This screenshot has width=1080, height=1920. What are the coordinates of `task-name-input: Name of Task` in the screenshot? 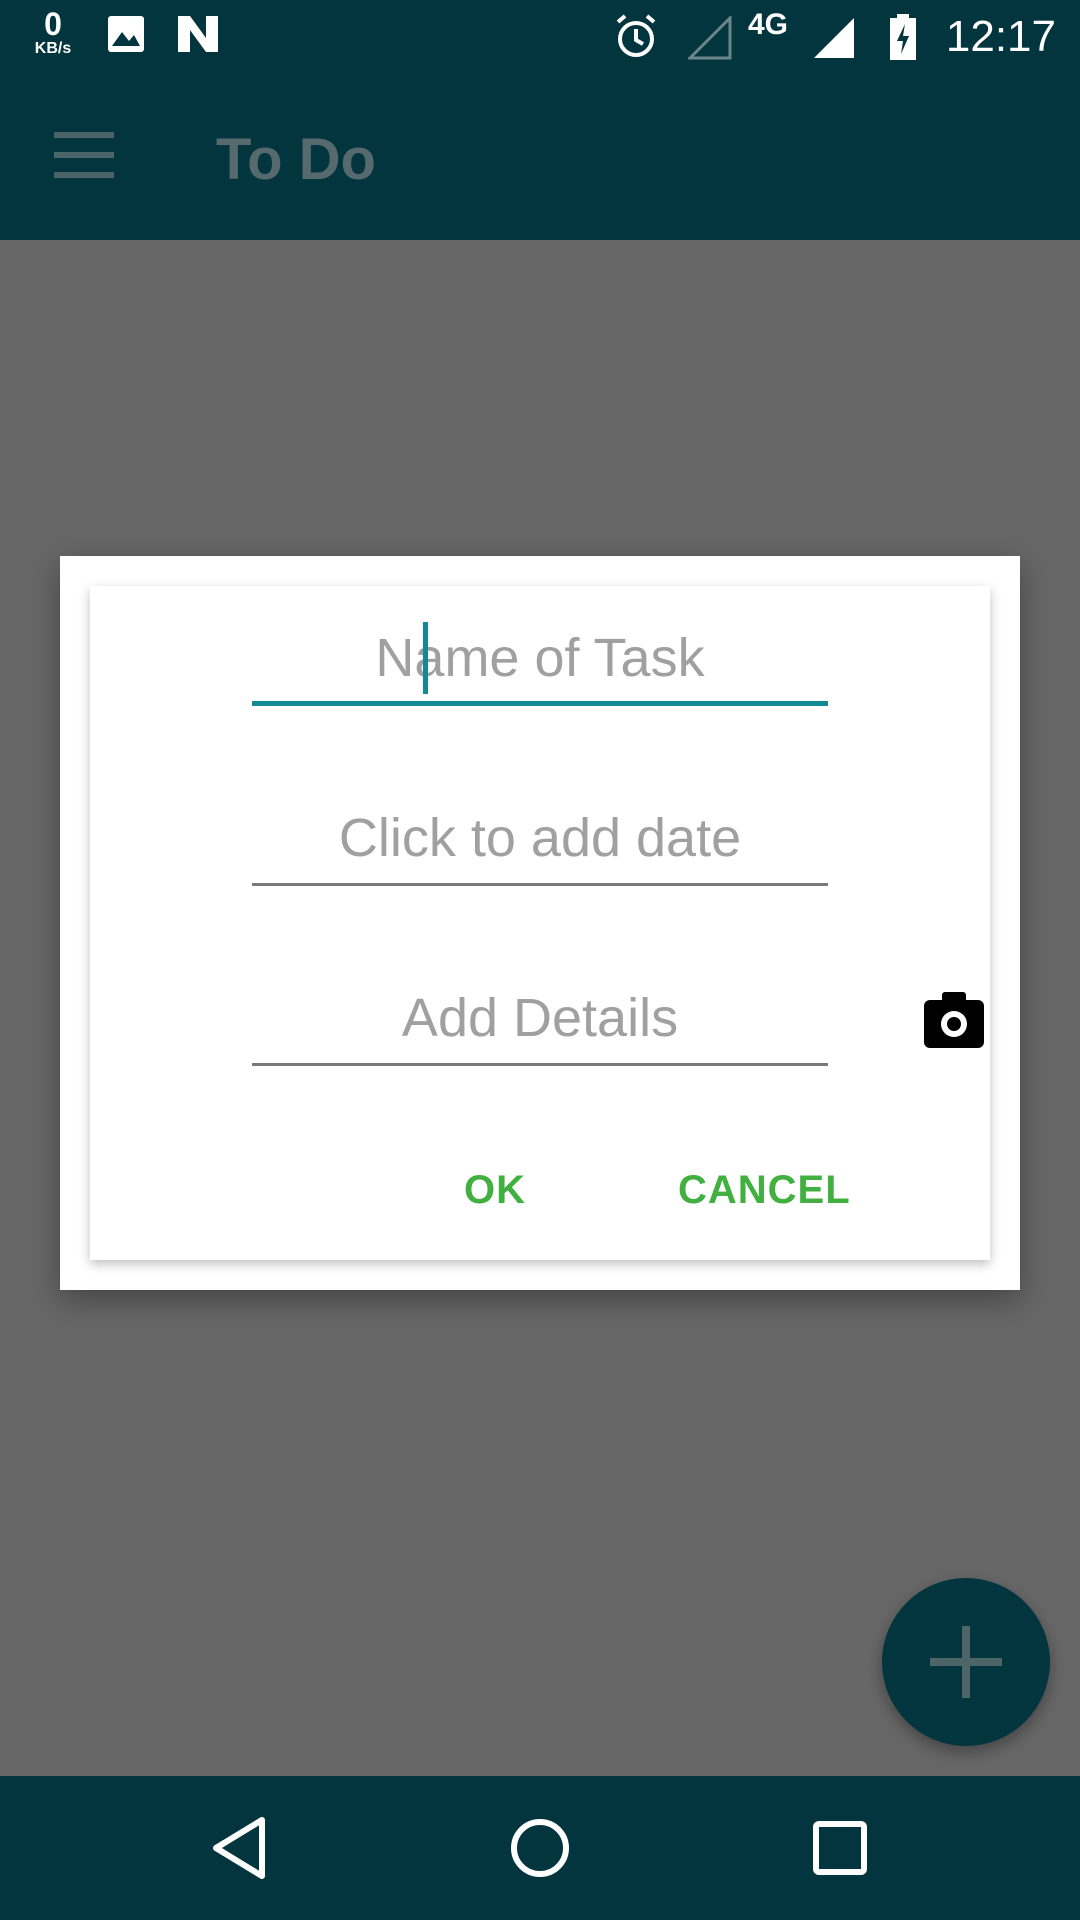 It's located at (540, 658).